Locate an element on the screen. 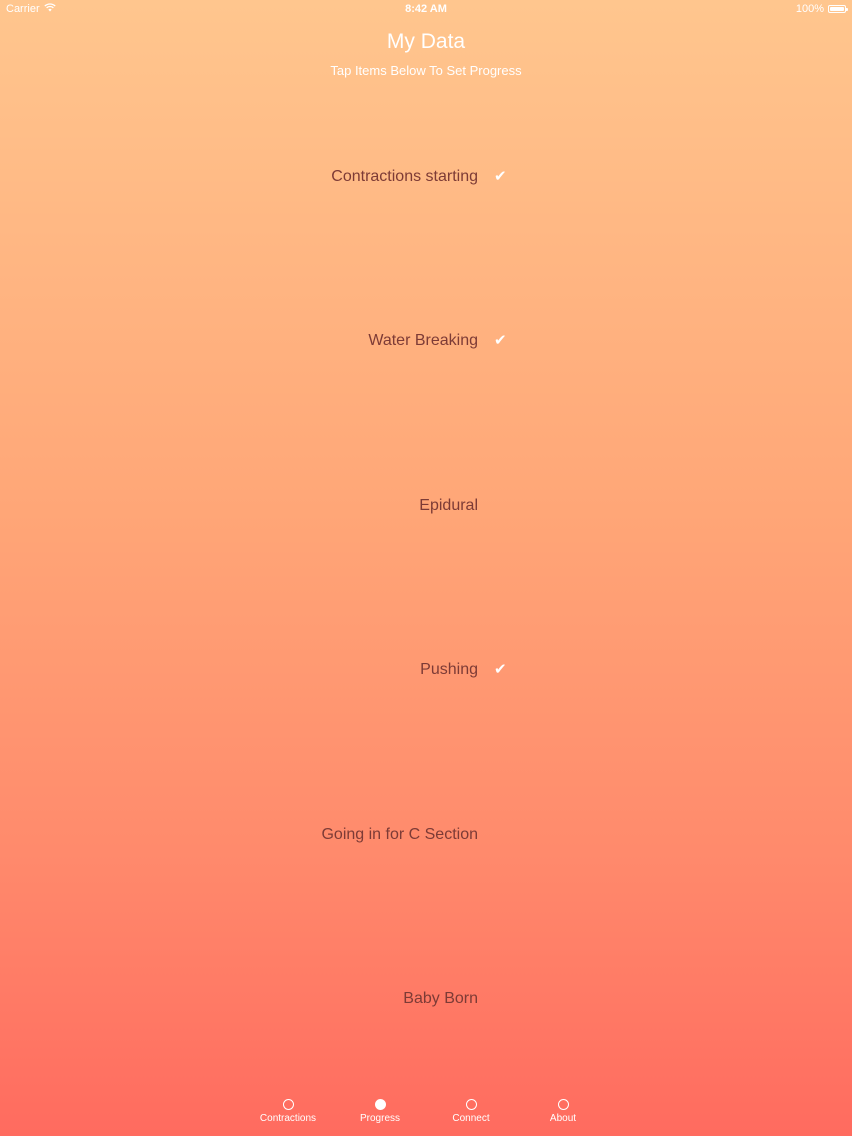 This screenshot has width=852, height=1136. status-bar-right: 100% is located at coordinates (821, 9).